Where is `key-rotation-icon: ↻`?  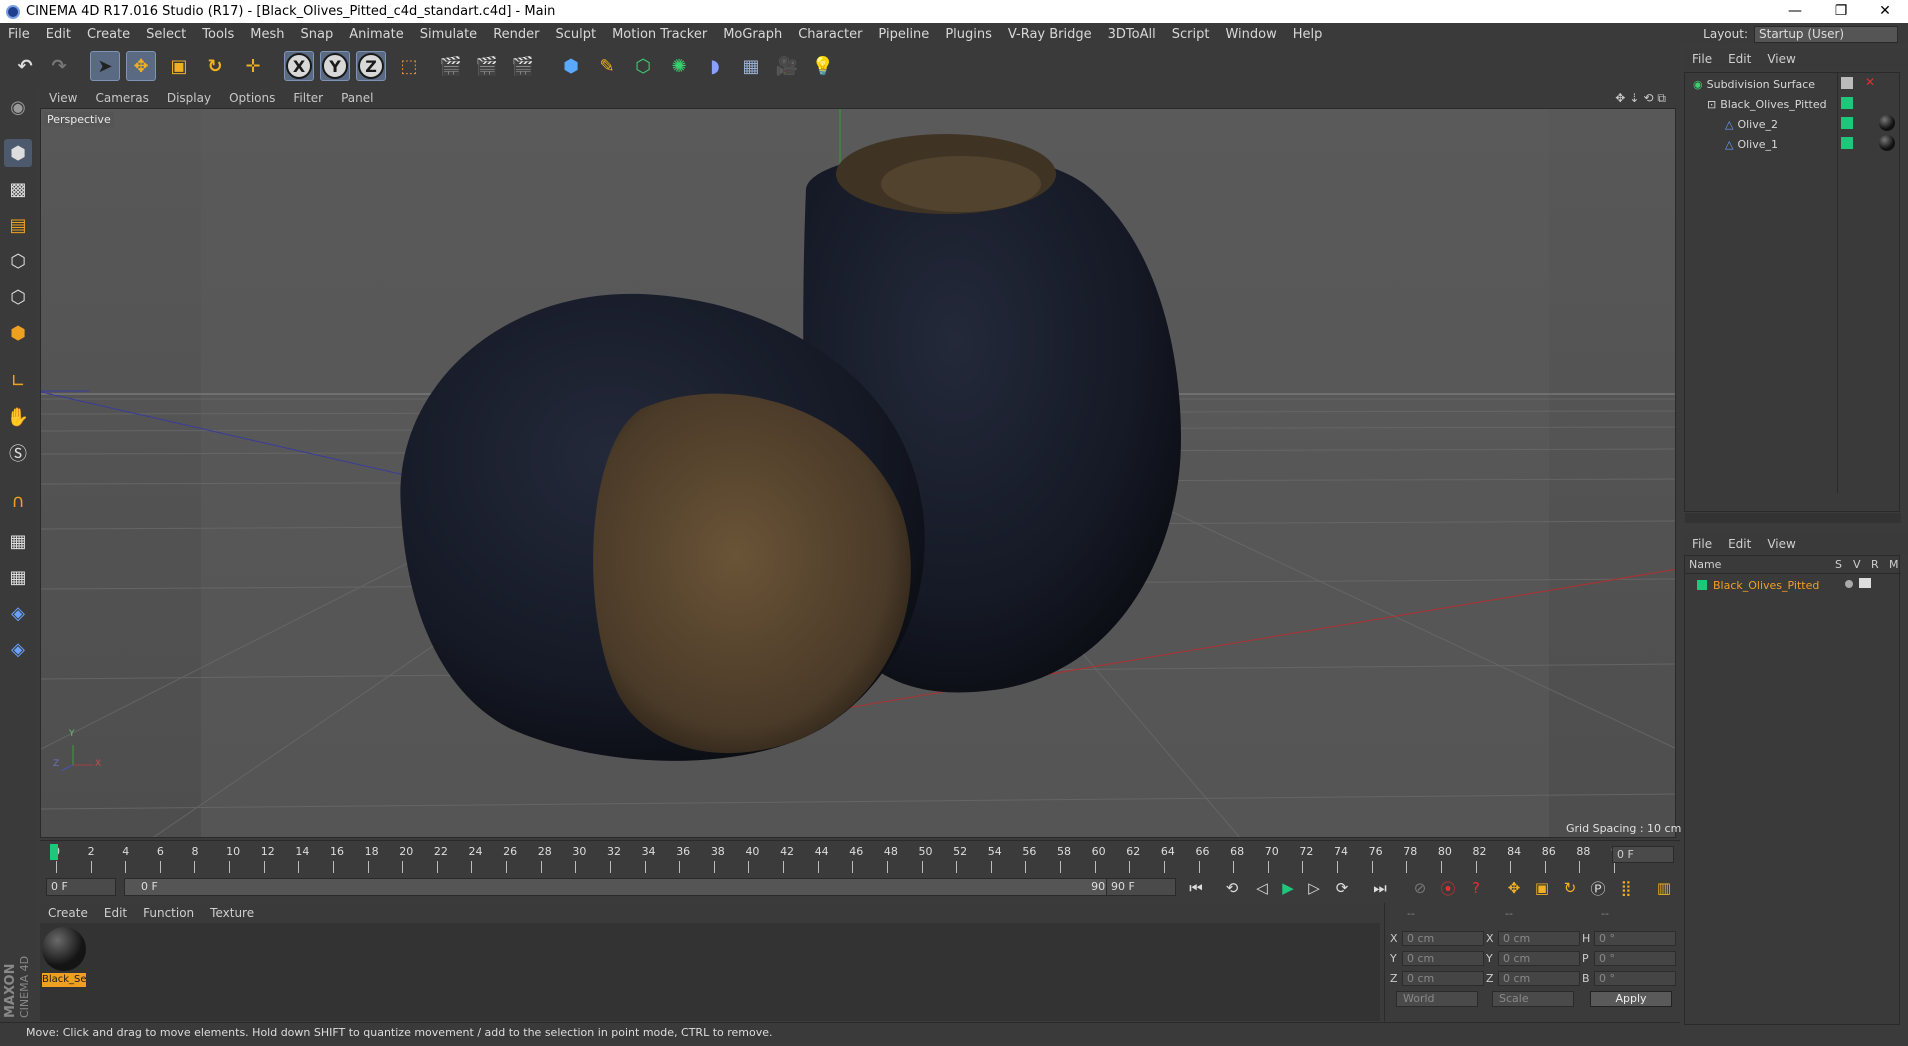 key-rotation-icon: ↻ is located at coordinates (1570, 888).